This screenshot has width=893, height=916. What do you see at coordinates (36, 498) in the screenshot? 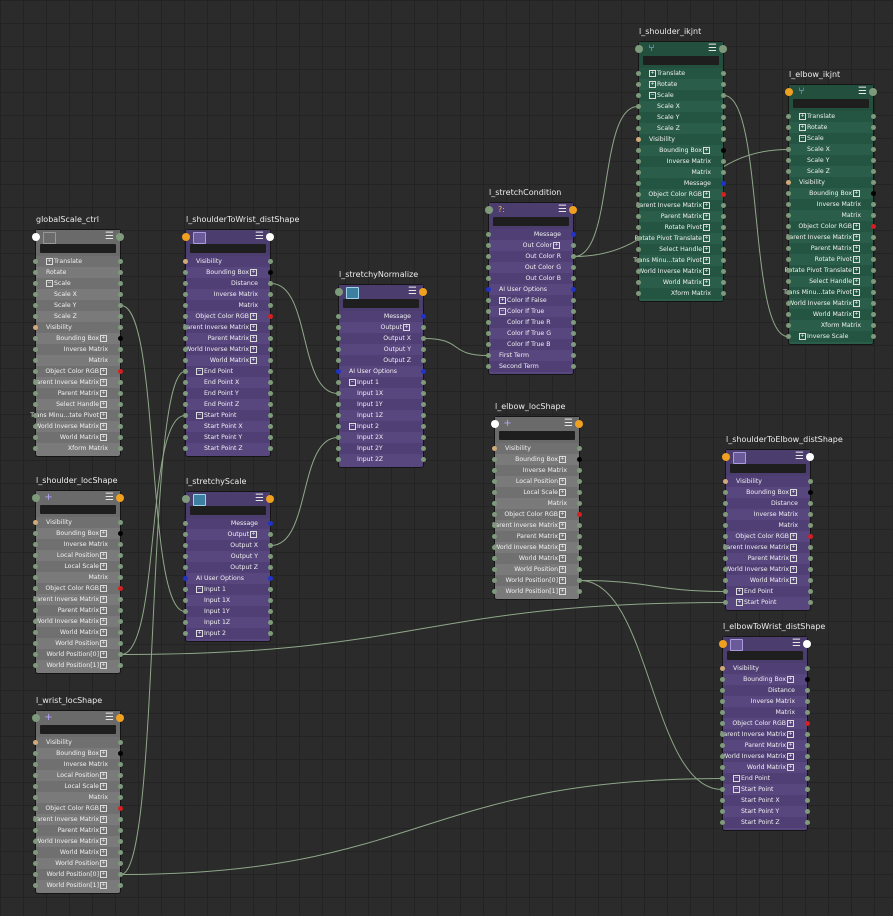
I see `node-input-port` at bounding box center [36, 498].